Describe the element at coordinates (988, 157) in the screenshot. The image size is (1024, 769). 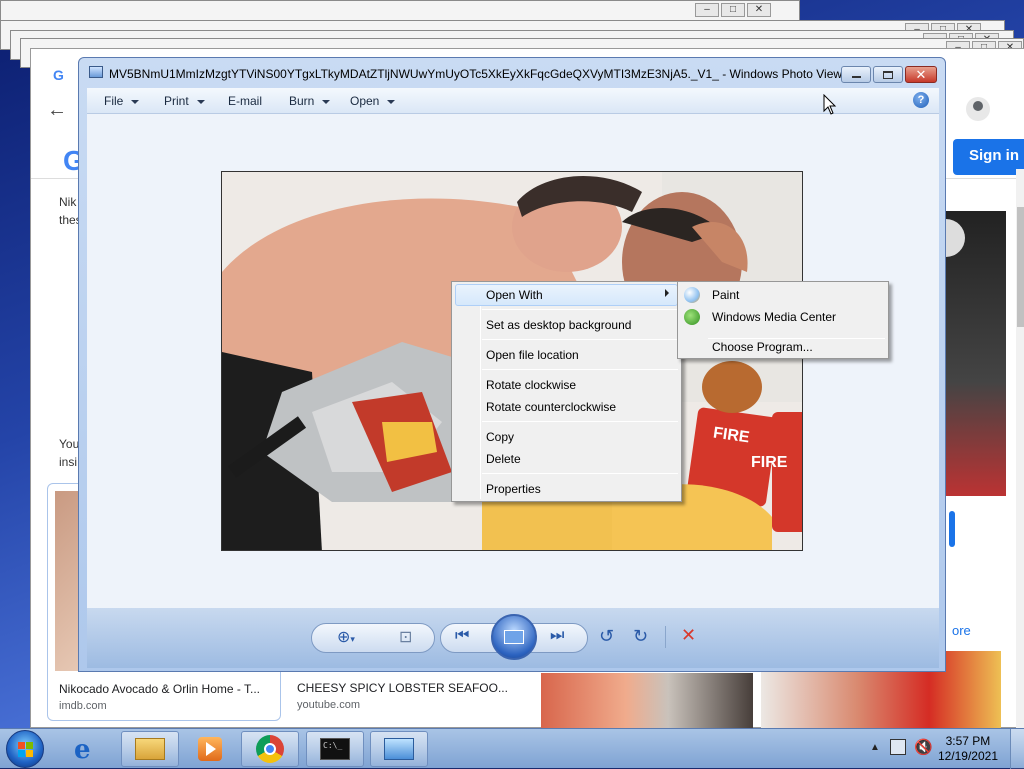
I see `sign-in-button: Sign in` at that location.